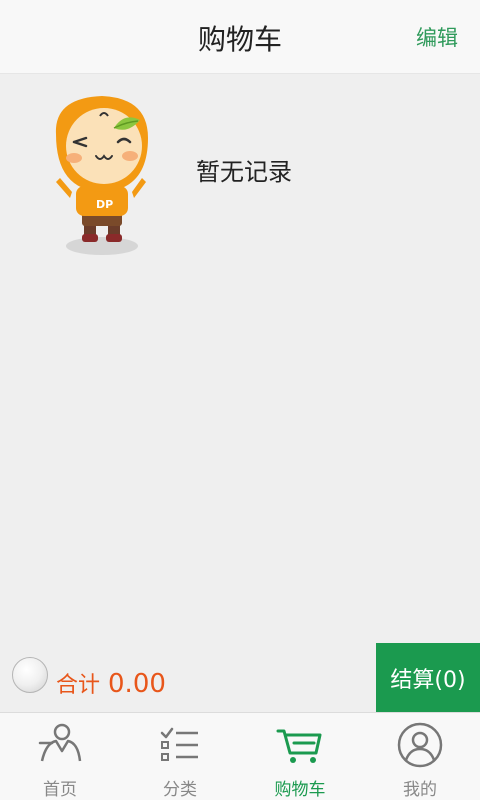  I want to click on tab-label: 购物车, so click(300, 790).